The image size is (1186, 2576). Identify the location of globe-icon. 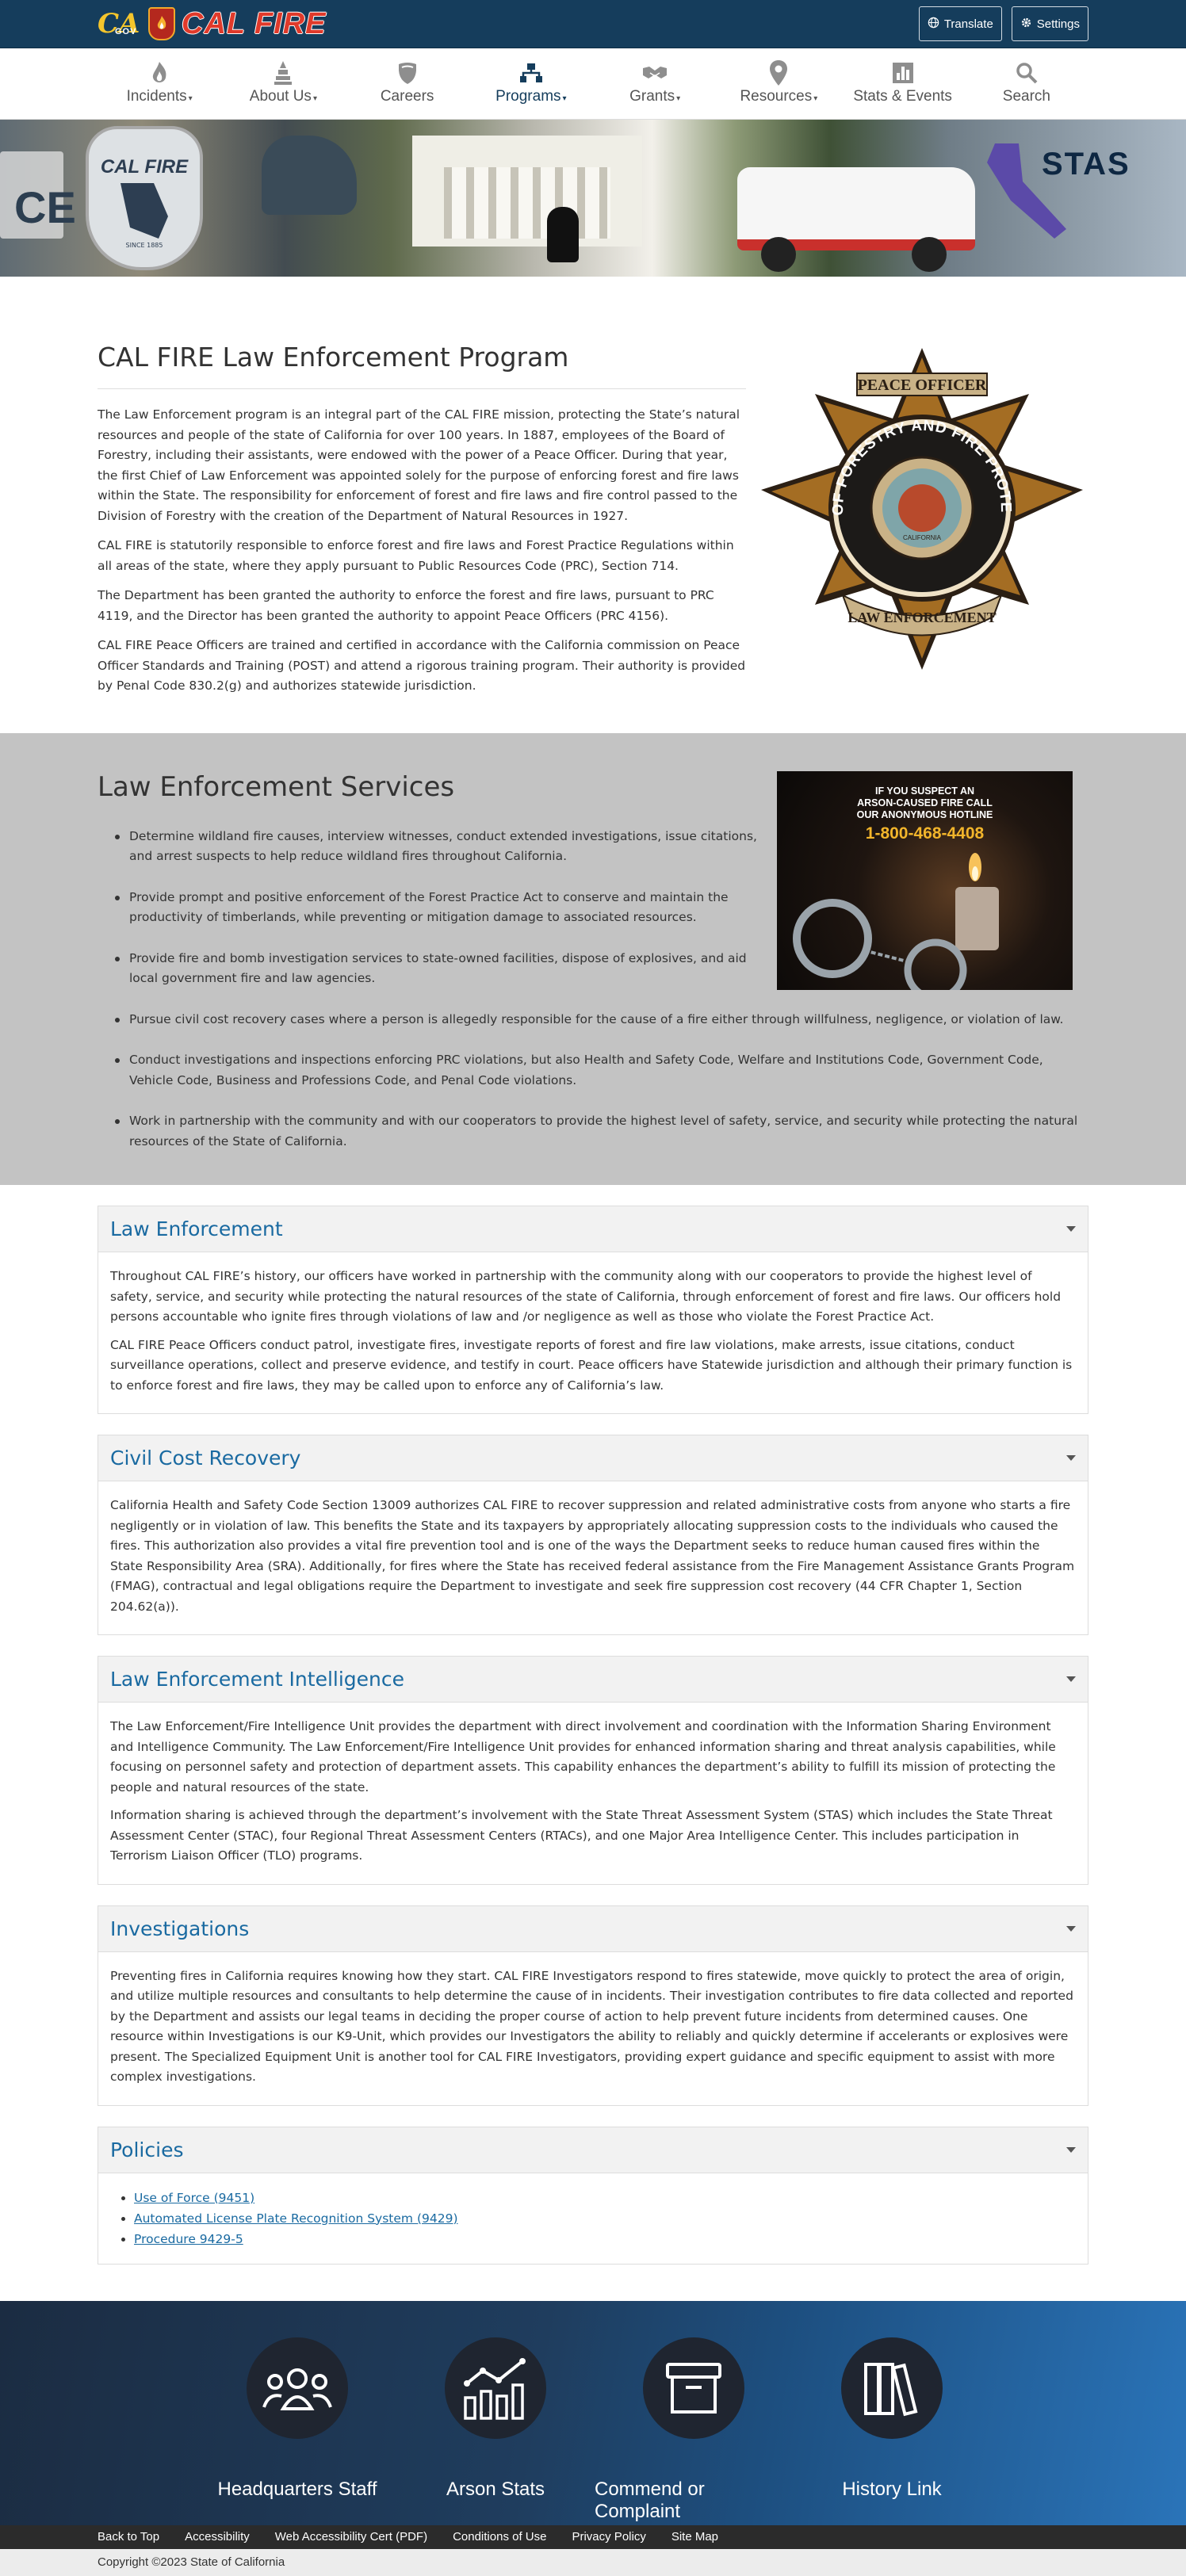
(933, 24).